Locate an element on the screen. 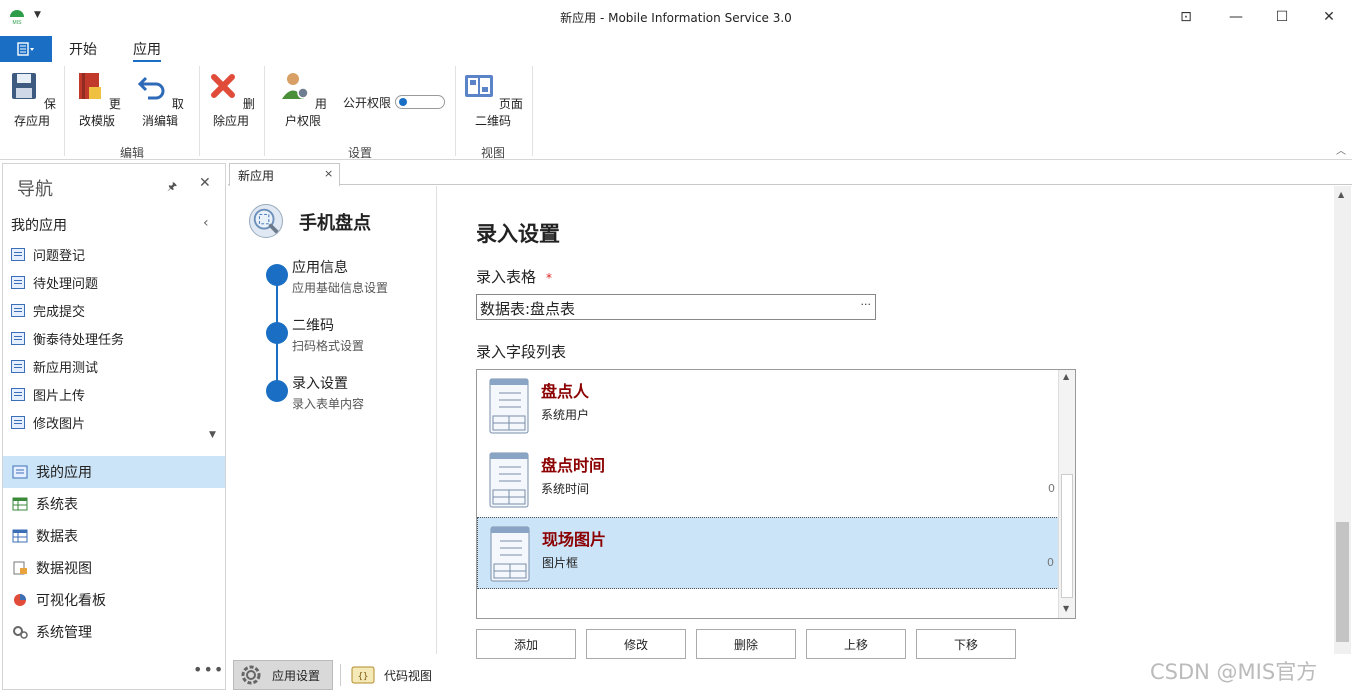 The height and width of the screenshot is (692, 1352). step-title: 录入设置 is located at coordinates (320, 383).